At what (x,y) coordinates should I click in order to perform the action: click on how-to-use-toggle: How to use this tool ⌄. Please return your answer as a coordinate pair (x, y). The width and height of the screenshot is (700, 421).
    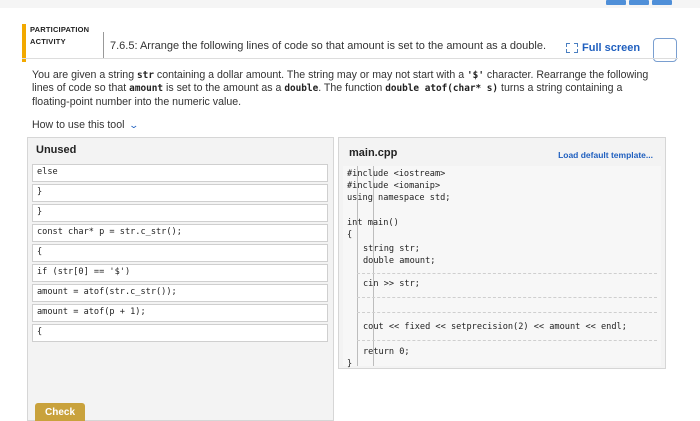
    Looking at the image, I should click on (86, 125).